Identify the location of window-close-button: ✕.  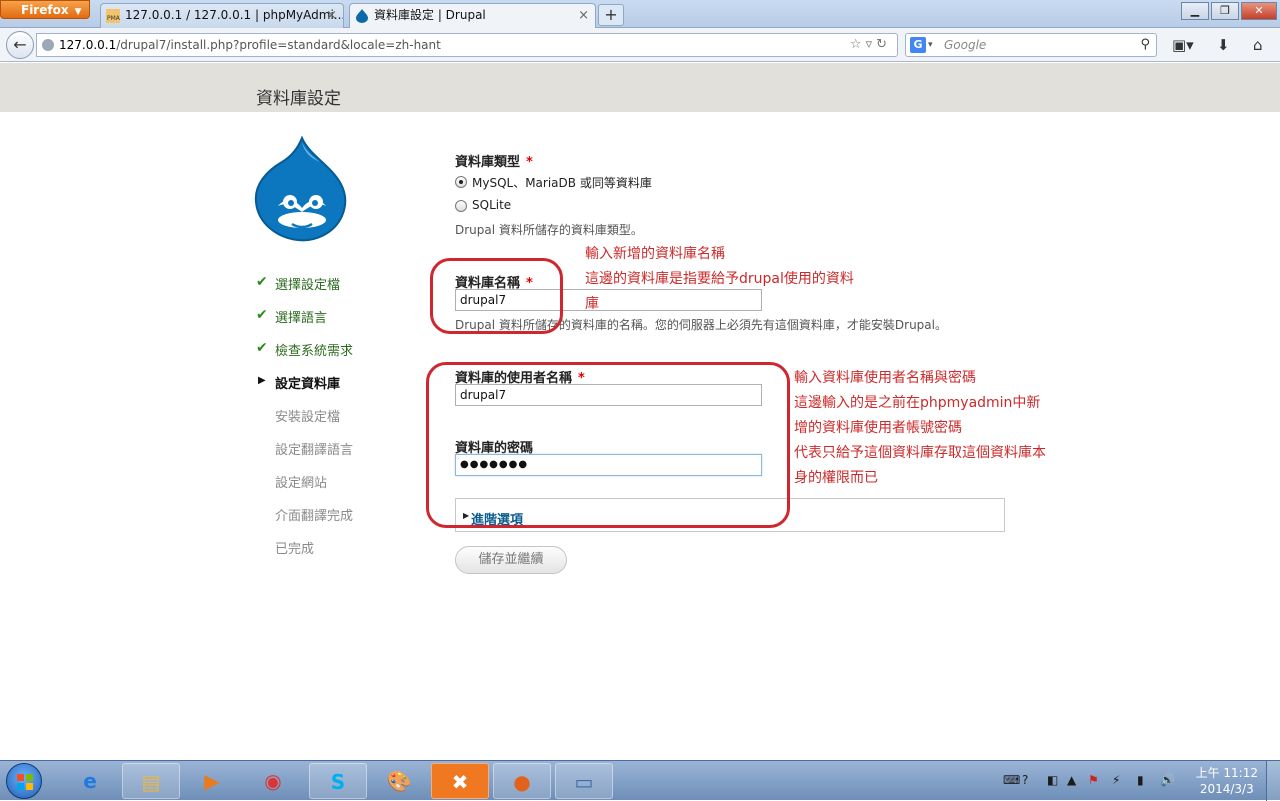
(1259, 11).